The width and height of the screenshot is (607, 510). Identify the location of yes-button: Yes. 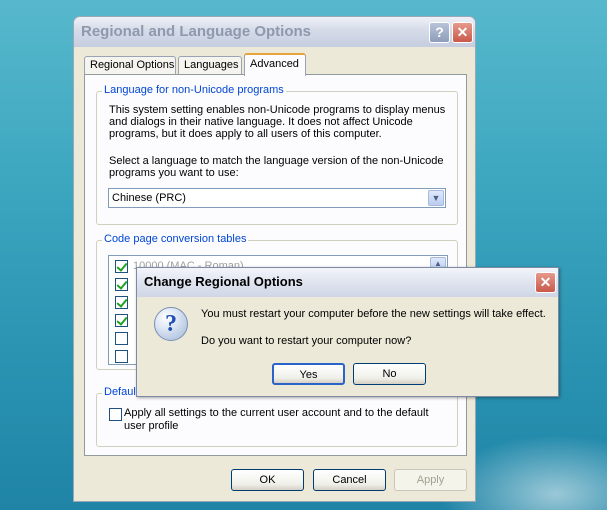
(308, 374).